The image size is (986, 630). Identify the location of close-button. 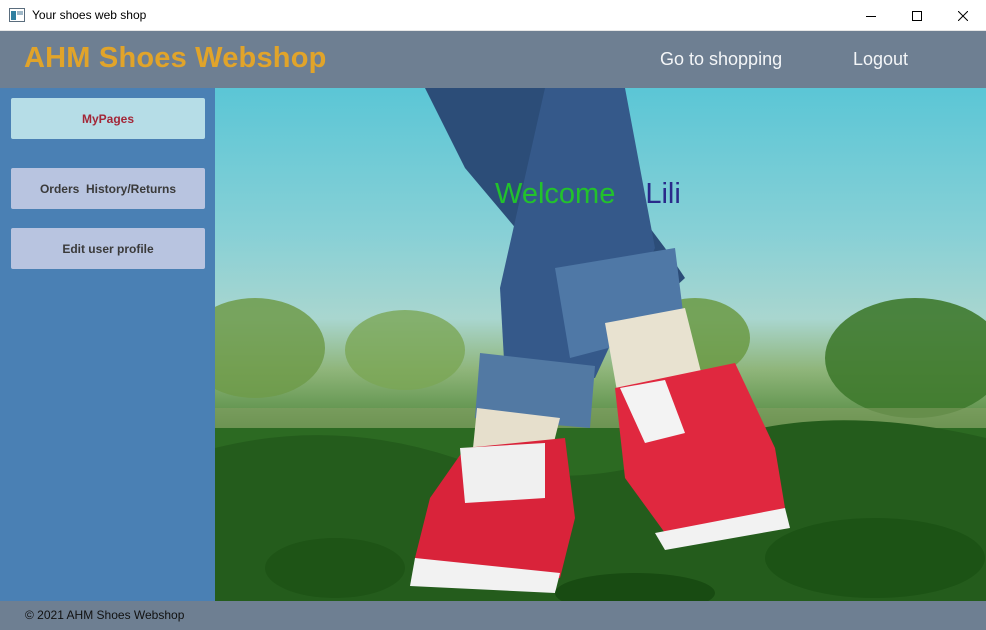
(963, 15).